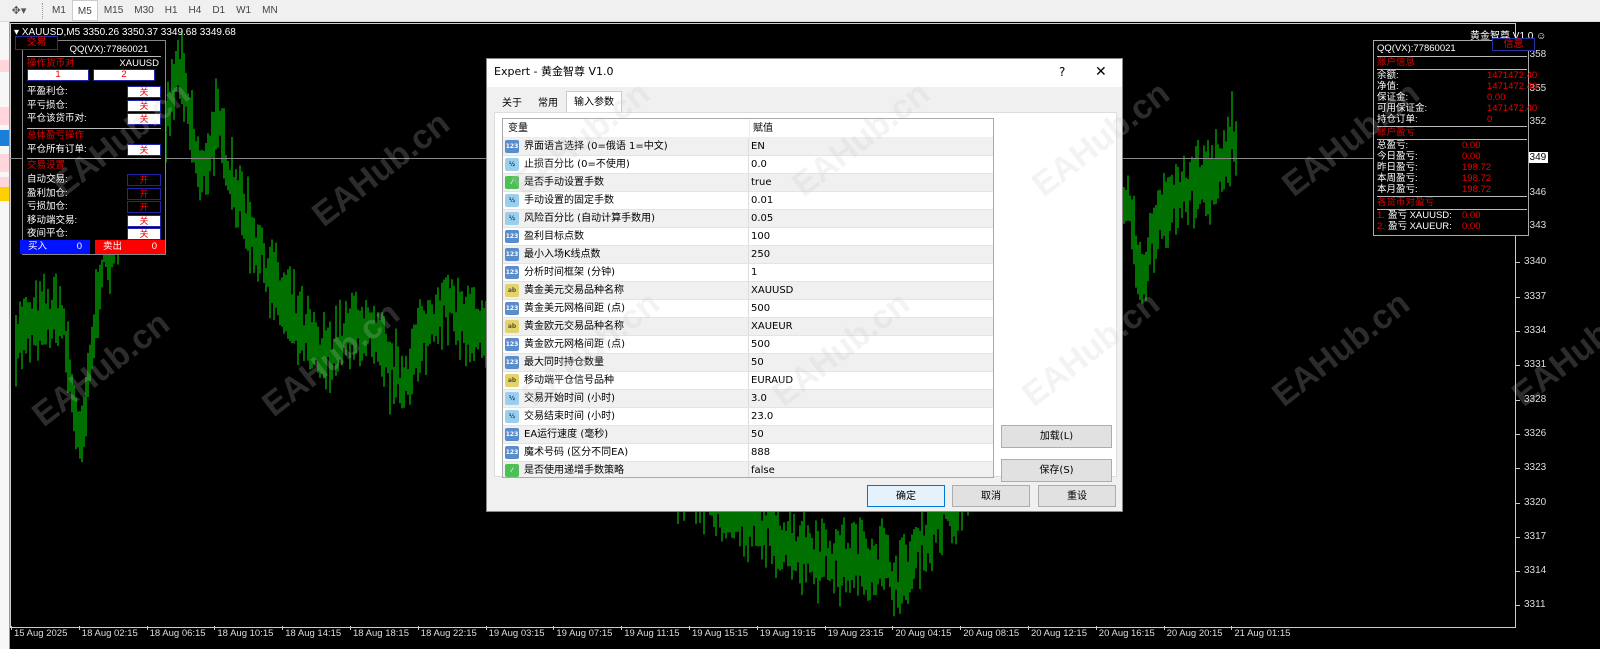 The image size is (1600, 649). I want to click on param-value: 100, so click(759, 236).